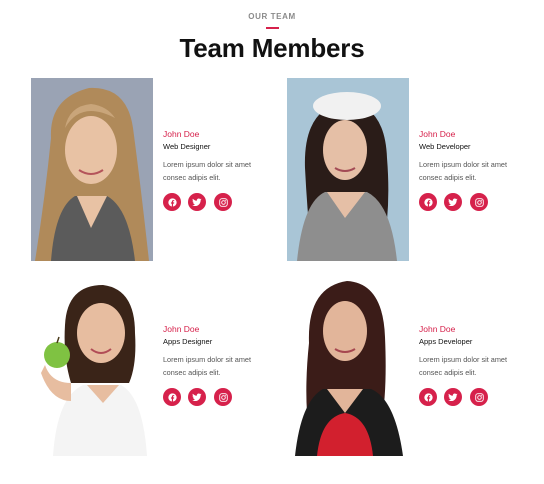  Describe the element at coordinates (272, 16) in the screenshot. I see `section-eyebrow: OUR TEAM` at that location.